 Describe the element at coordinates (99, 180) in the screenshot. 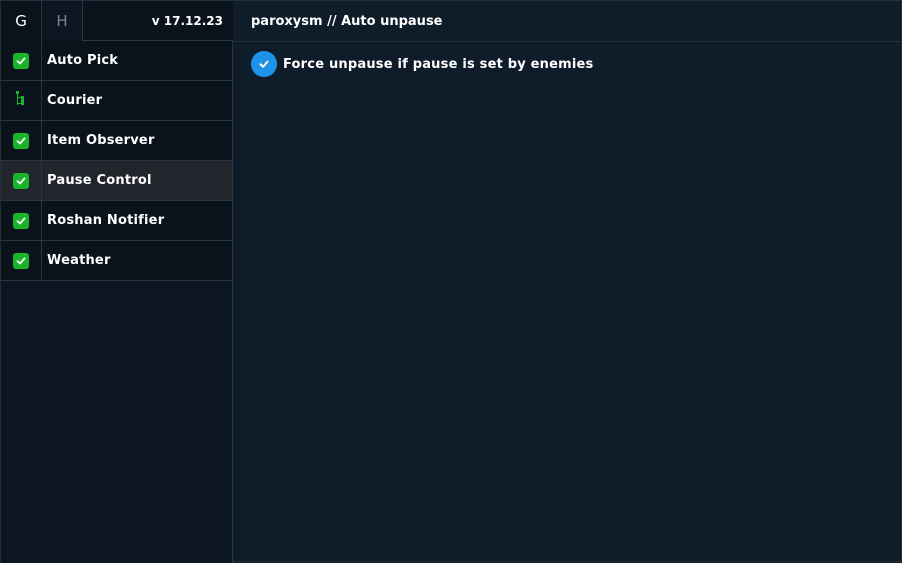

I see `sidebar-item-label: Pause Control` at that location.